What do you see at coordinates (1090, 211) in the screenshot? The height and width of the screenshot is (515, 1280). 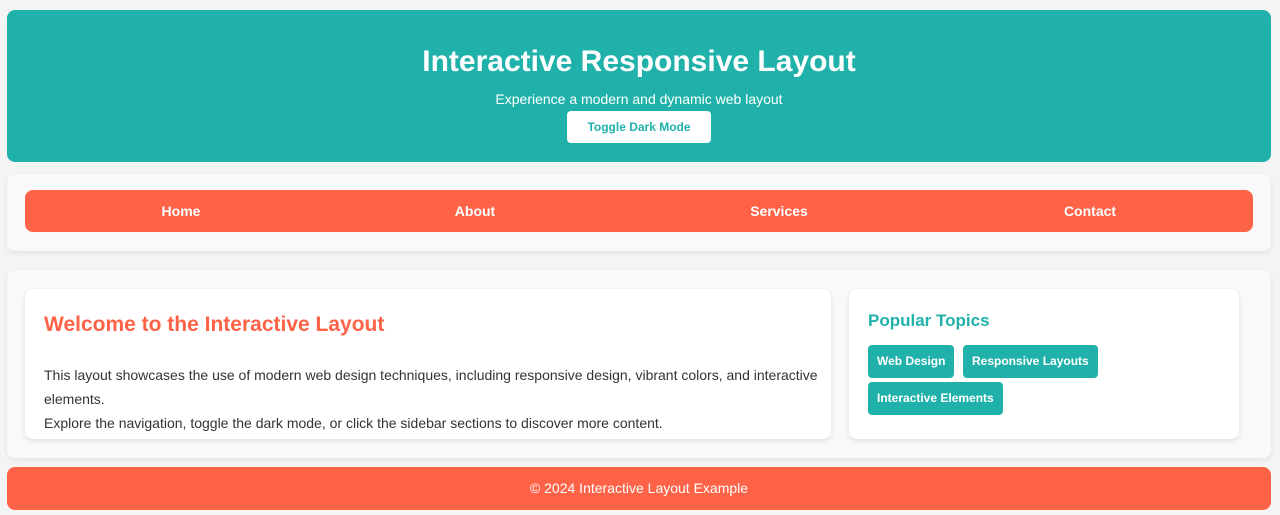 I see `nav-link-contact: Contact` at bounding box center [1090, 211].